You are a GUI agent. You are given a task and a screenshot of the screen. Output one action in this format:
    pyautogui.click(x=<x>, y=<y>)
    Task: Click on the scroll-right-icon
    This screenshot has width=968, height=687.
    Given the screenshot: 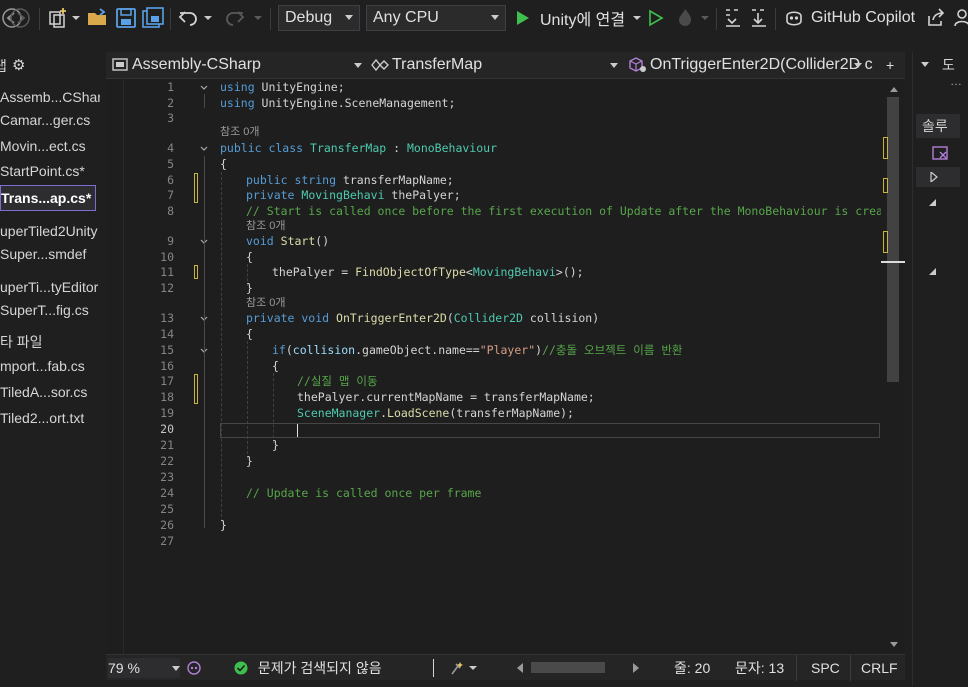 What is the action you would take?
    pyautogui.click(x=636, y=668)
    